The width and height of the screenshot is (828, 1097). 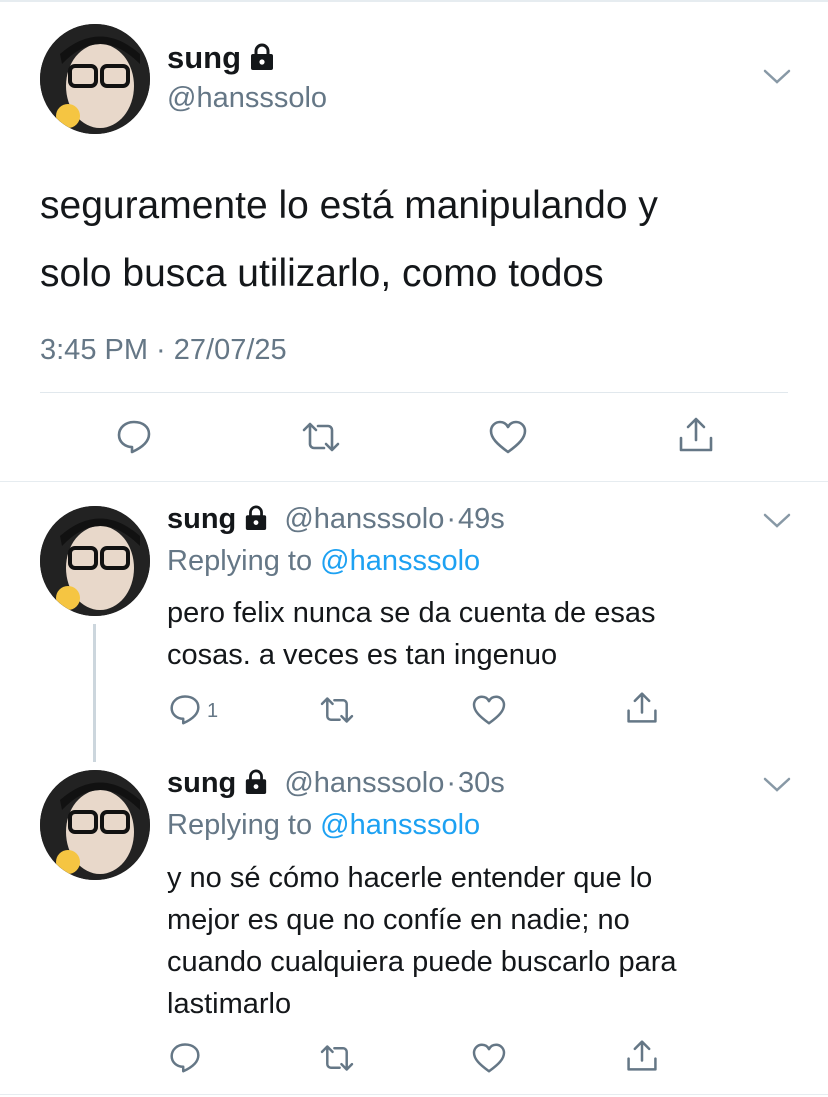 What do you see at coordinates (481, 783) in the screenshot?
I see `reply-time: 30s` at bounding box center [481, 783].